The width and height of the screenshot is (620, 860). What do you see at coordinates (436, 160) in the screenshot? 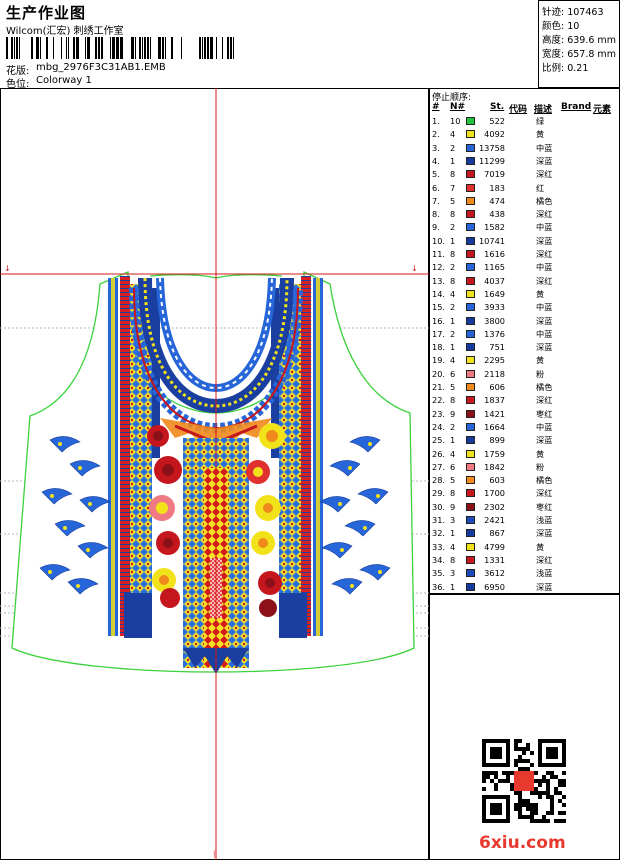
I see `row-index: 4.` at bounding box center [436, 160].